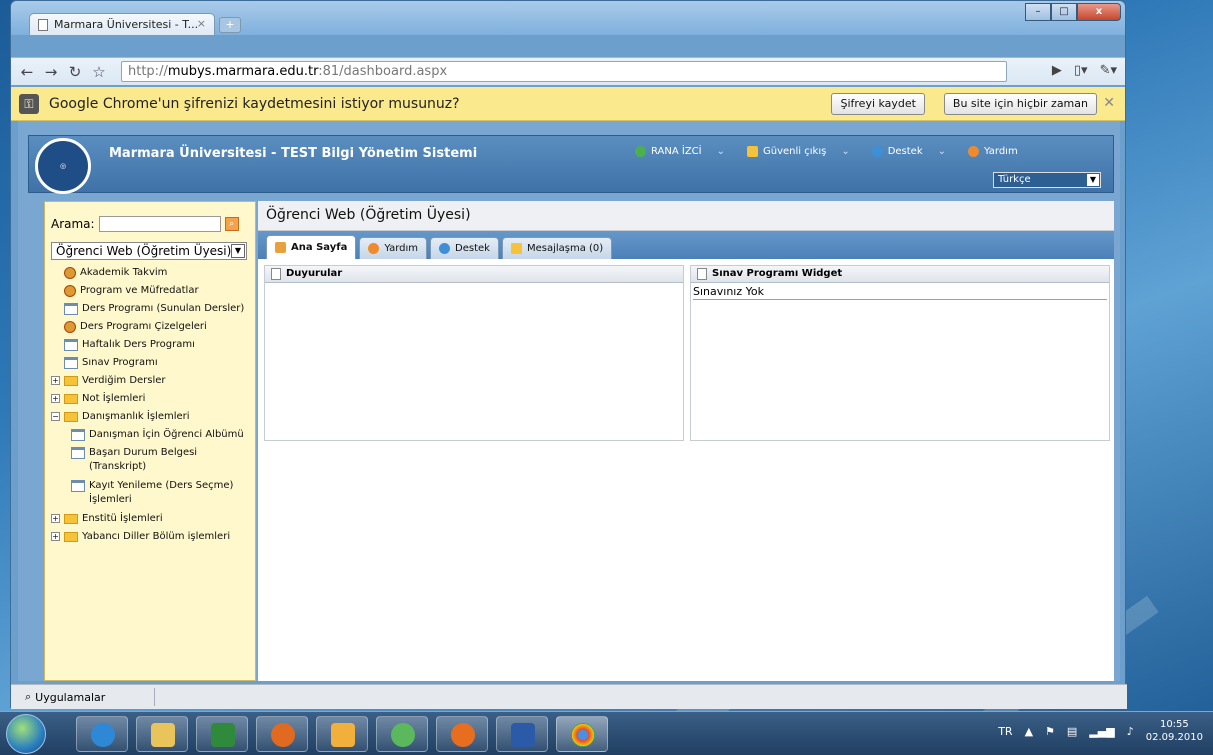  I want to click on header-links: RANA İZCİ ⌄ Güvenli çıkış ⌄ Destek ⌄ Yardım, so click(826, 151).